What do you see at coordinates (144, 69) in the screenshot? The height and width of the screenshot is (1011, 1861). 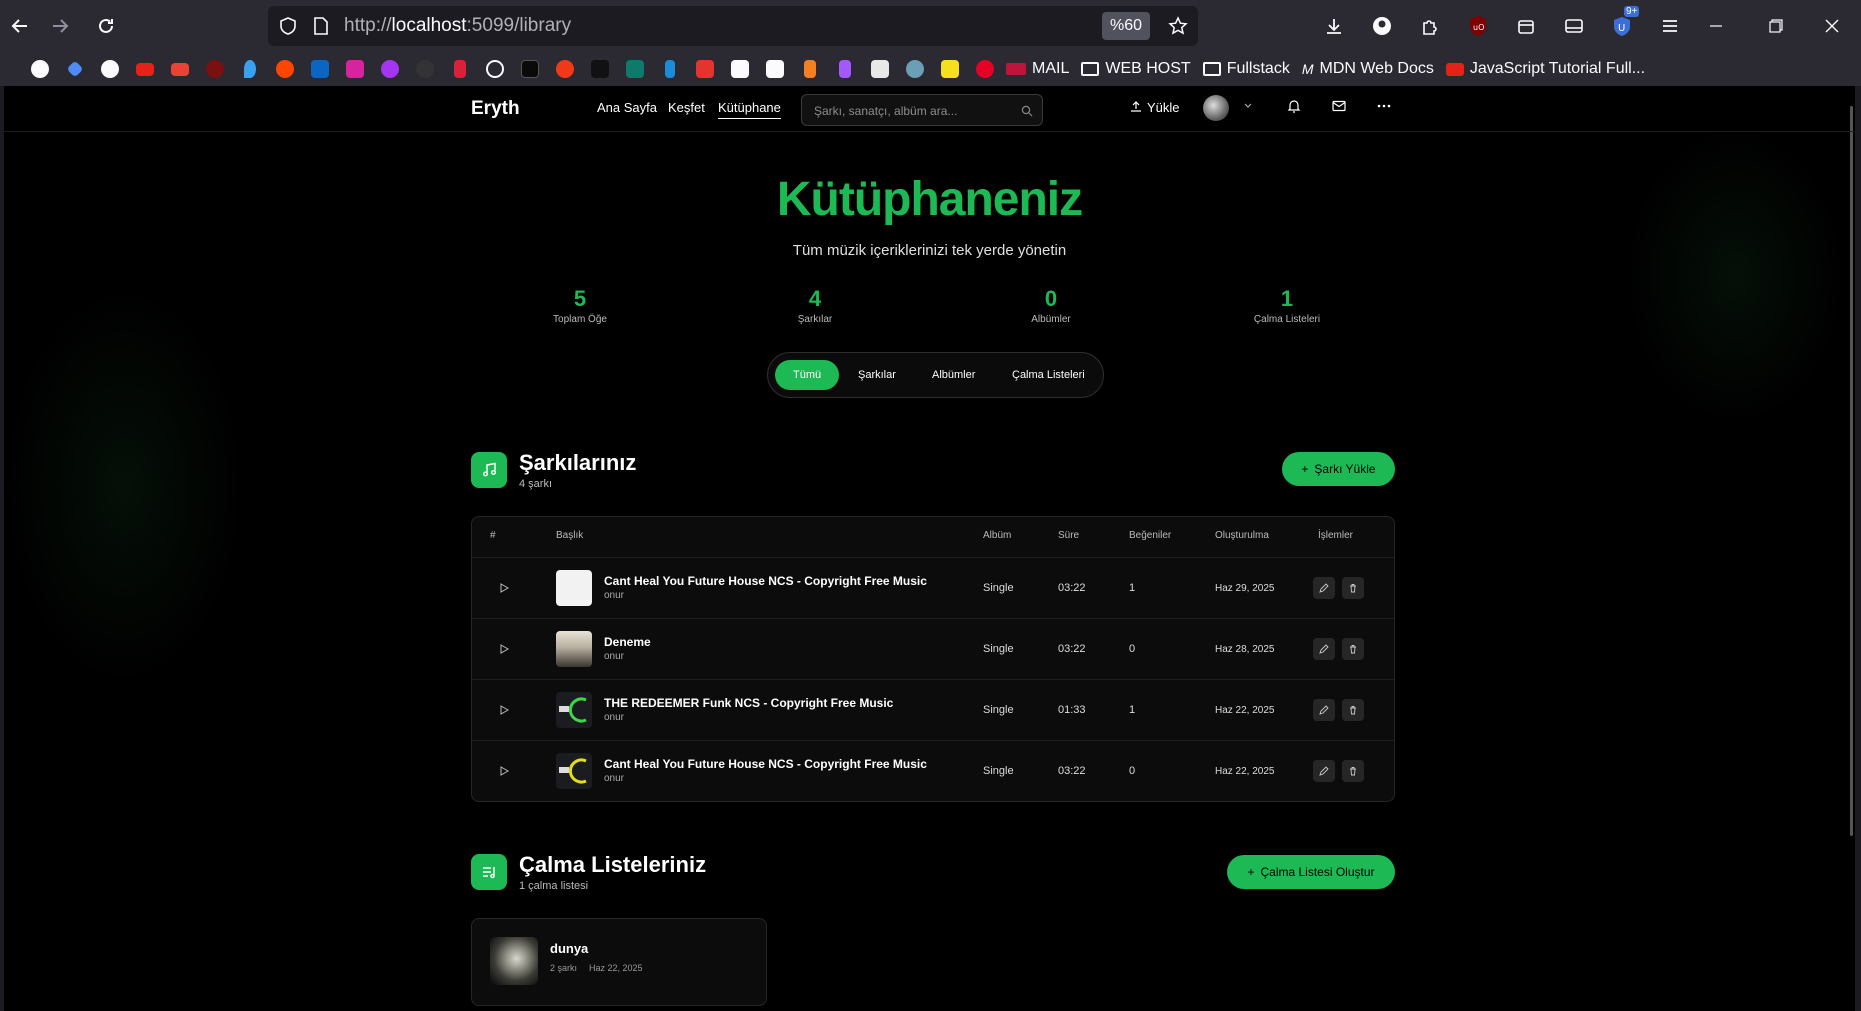 I see `bookmark-youtube-icon` at bounding box center [144, 69].